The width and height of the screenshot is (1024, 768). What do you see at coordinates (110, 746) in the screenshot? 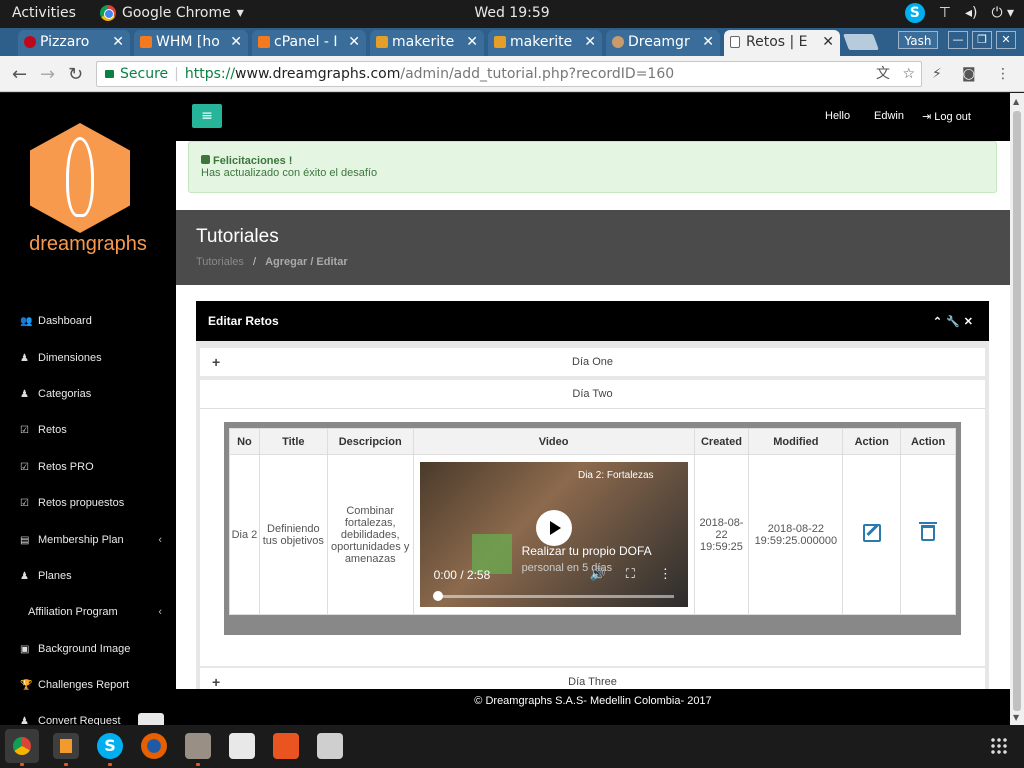
I see `dock-skype-icon: S` at bounding box center [110, 746].